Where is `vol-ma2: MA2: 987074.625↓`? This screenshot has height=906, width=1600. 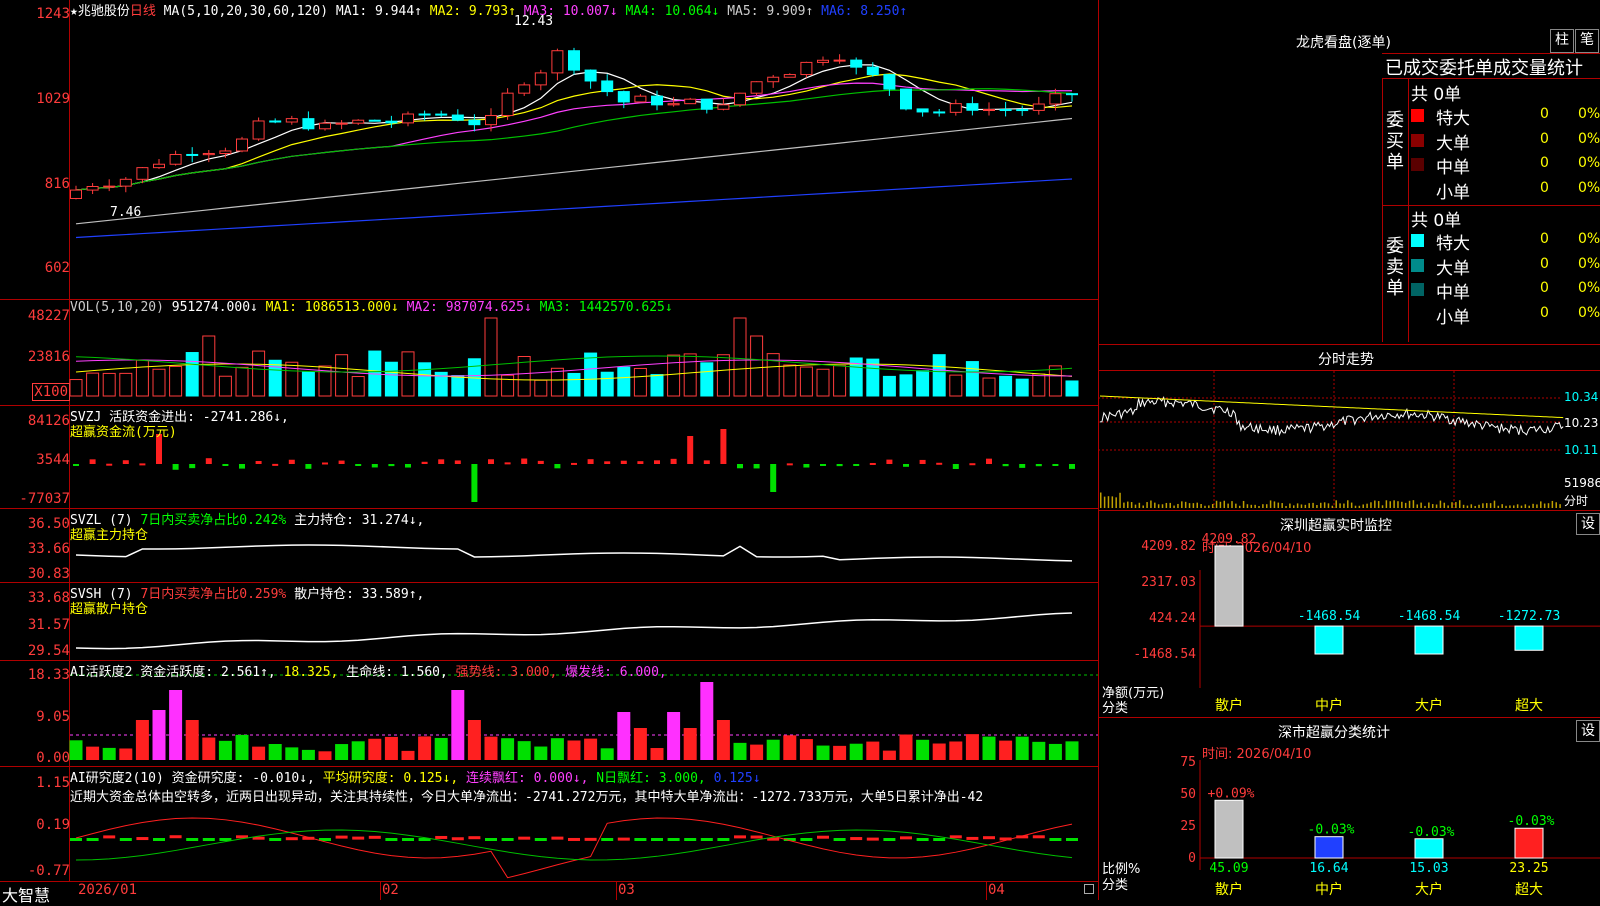 vol-ma2: MA2: 987074.625↓ is located at coordinates (469, 307).